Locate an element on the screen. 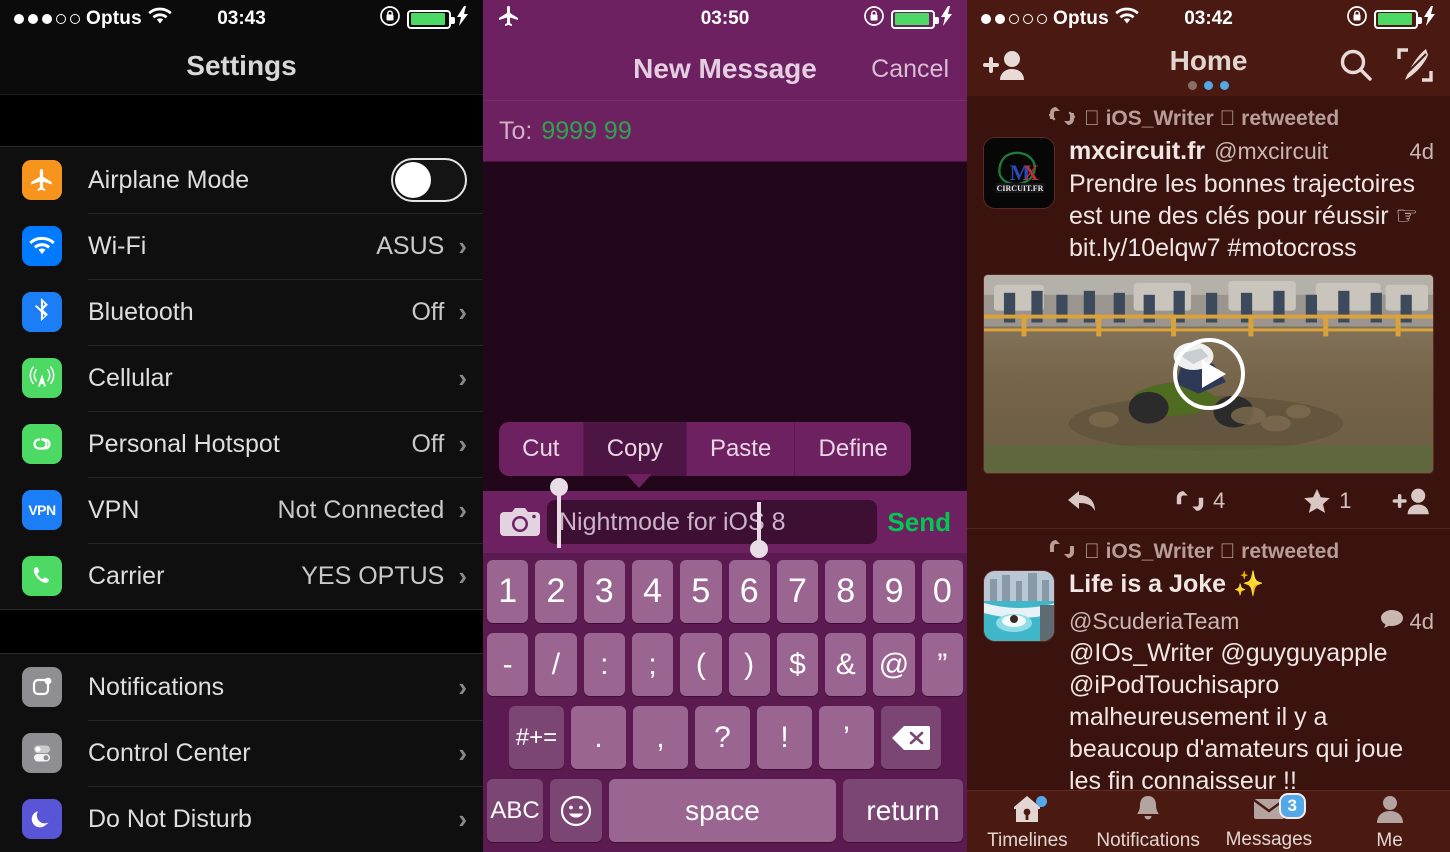 The height and width of the screenshot is (852, 1450). key-7: 7 is located at coordinates (797, 591).